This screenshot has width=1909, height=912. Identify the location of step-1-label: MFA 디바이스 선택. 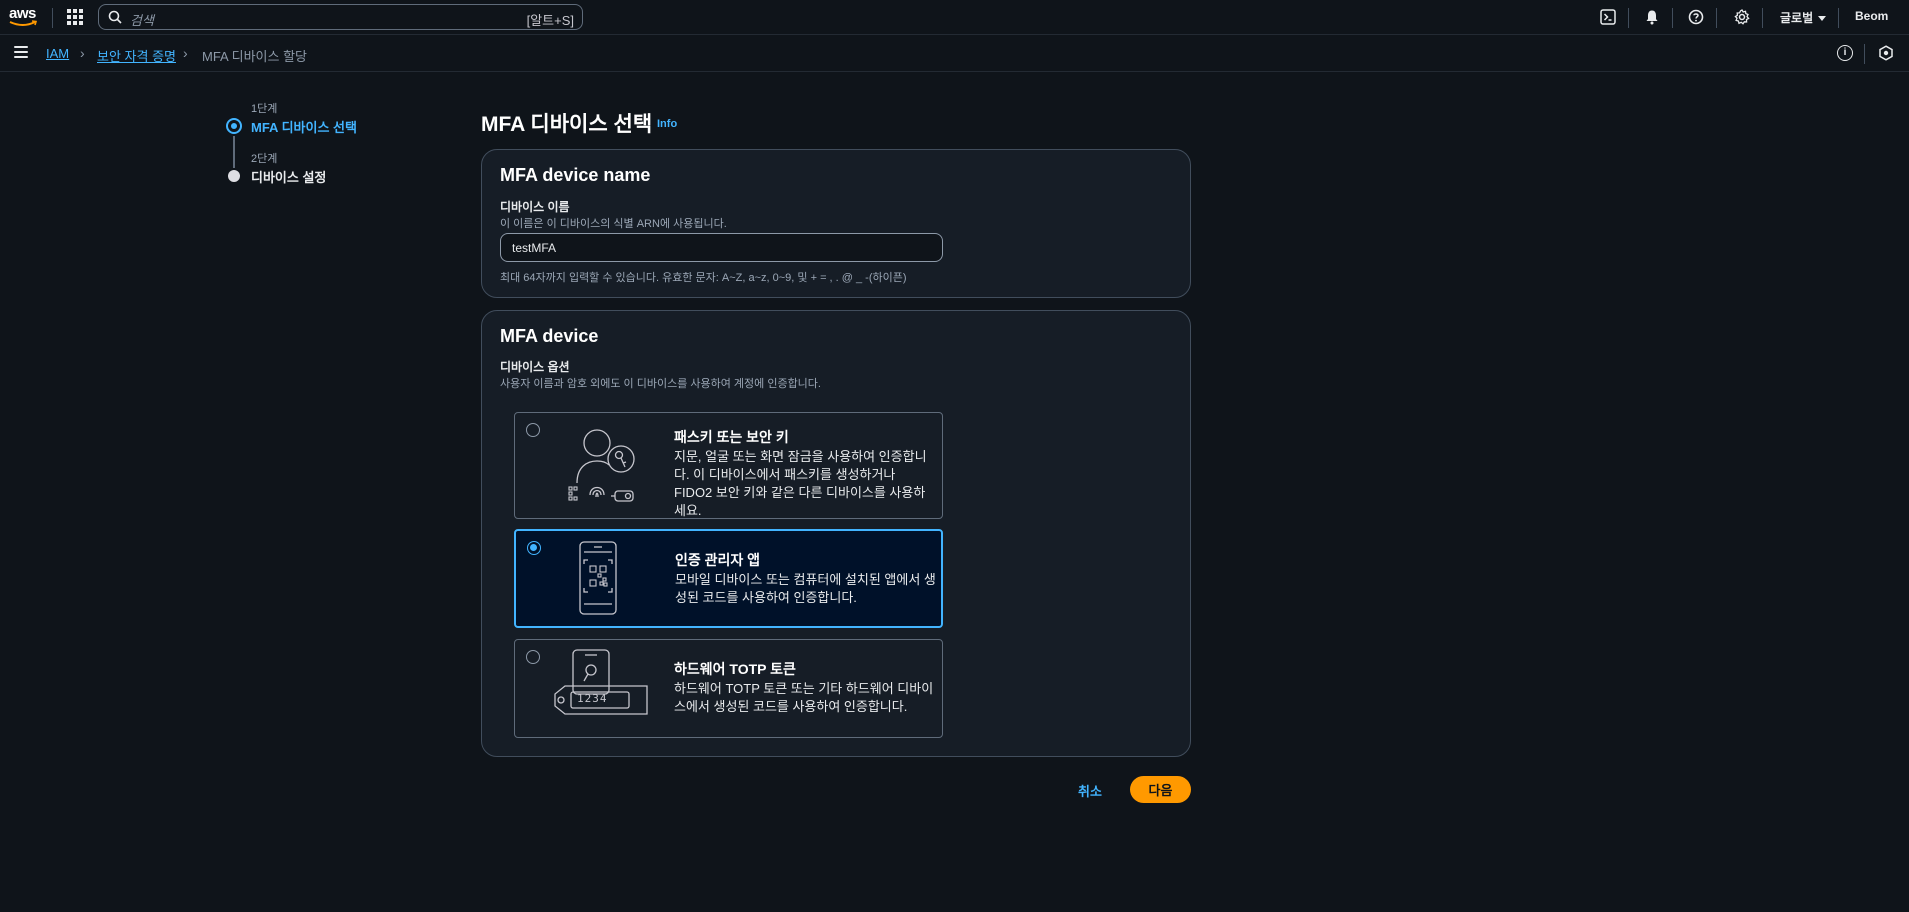
(304, 127).